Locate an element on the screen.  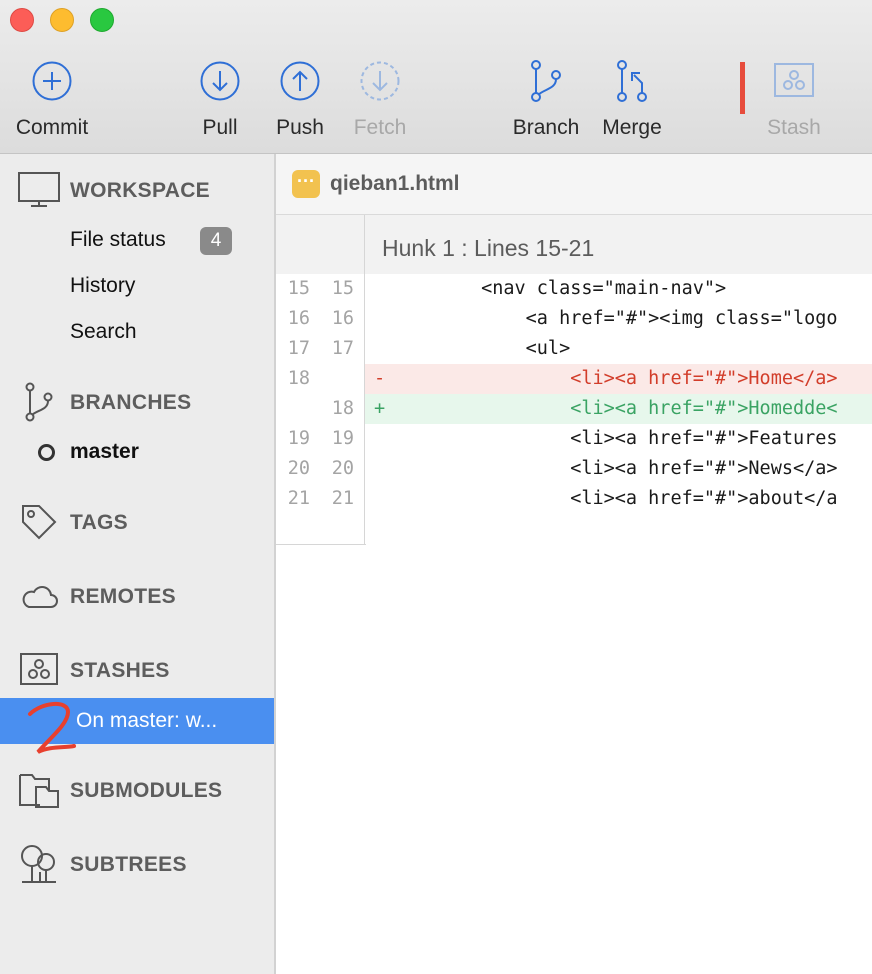
sidebar-section-tags: TAGS is located at coordinates (137, 522).